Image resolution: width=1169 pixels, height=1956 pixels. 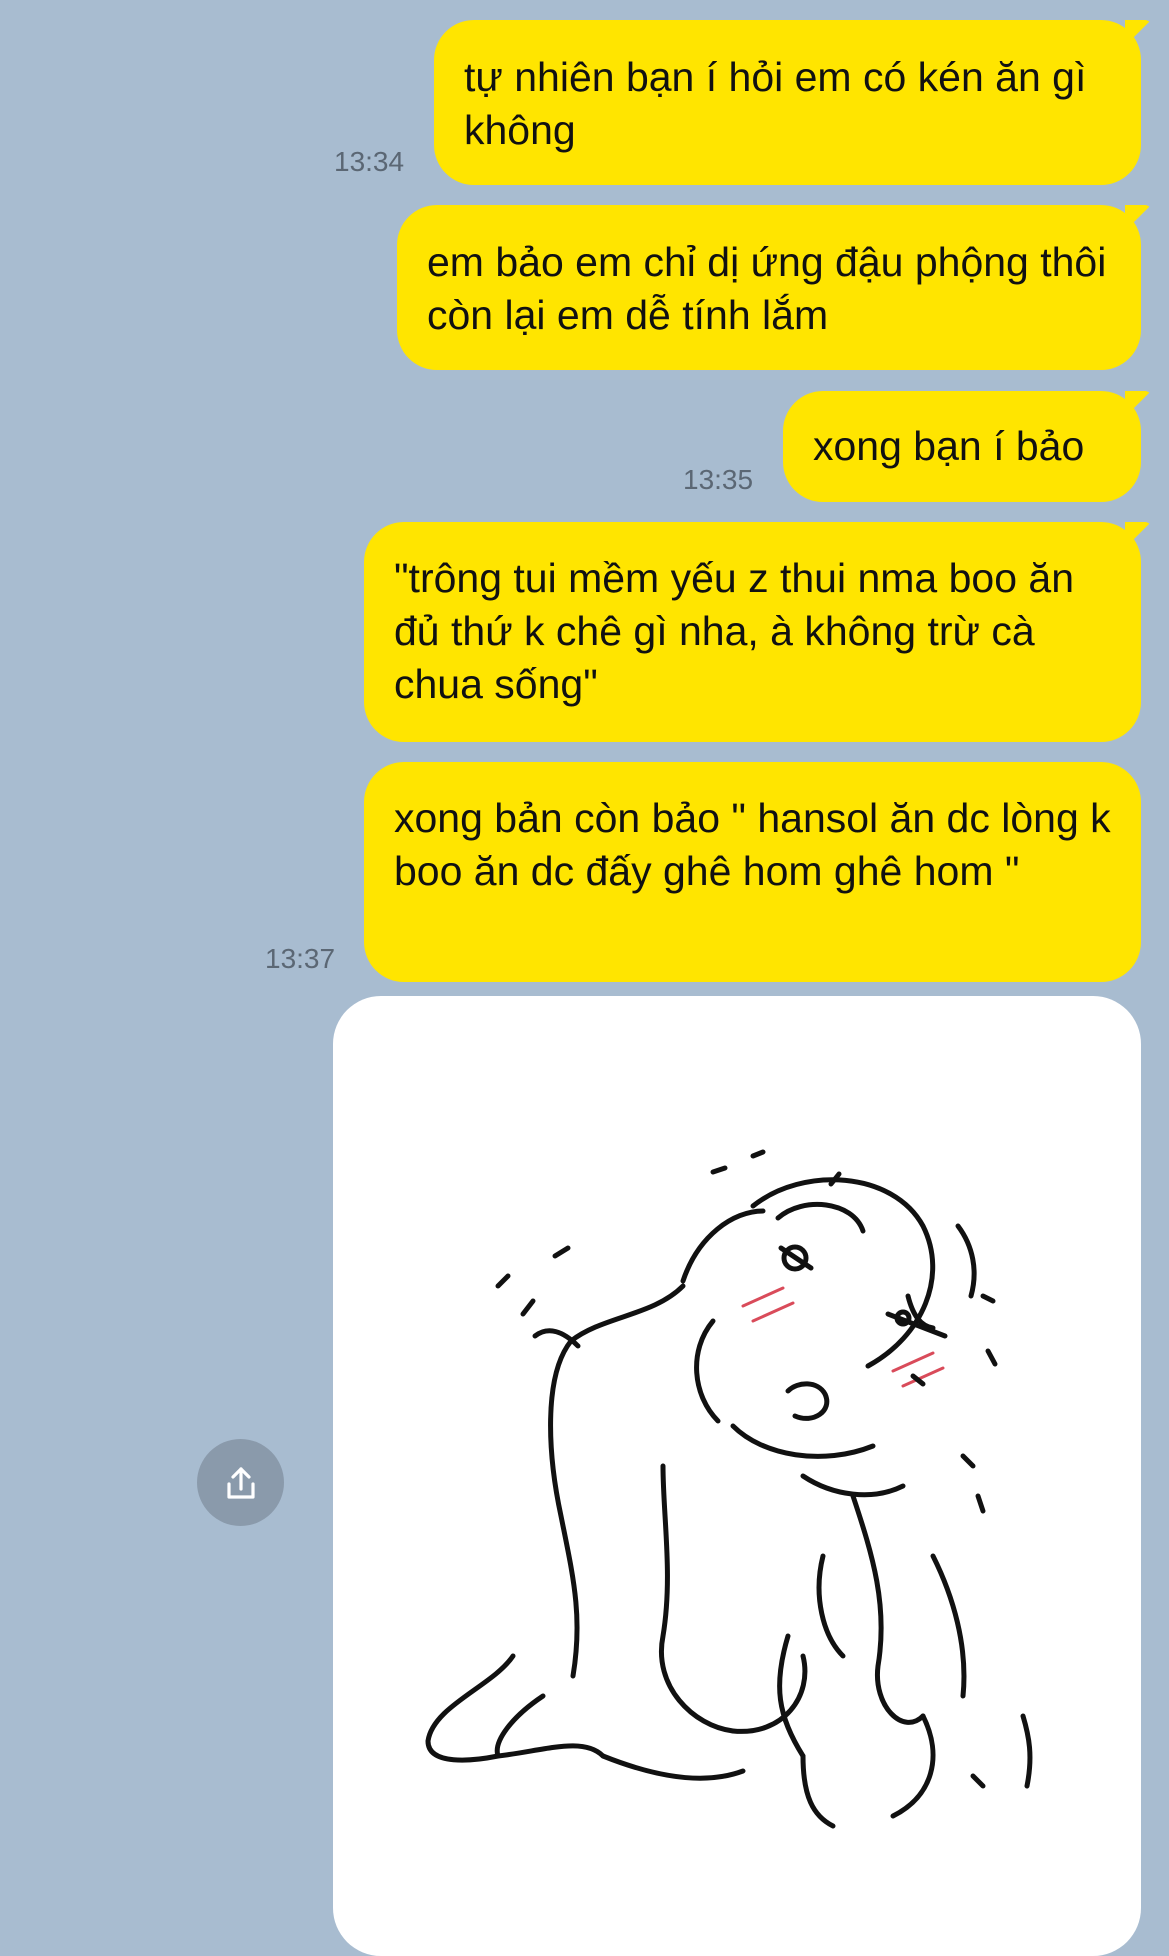 I want to click on share-button, so click(x=240, y=1482).